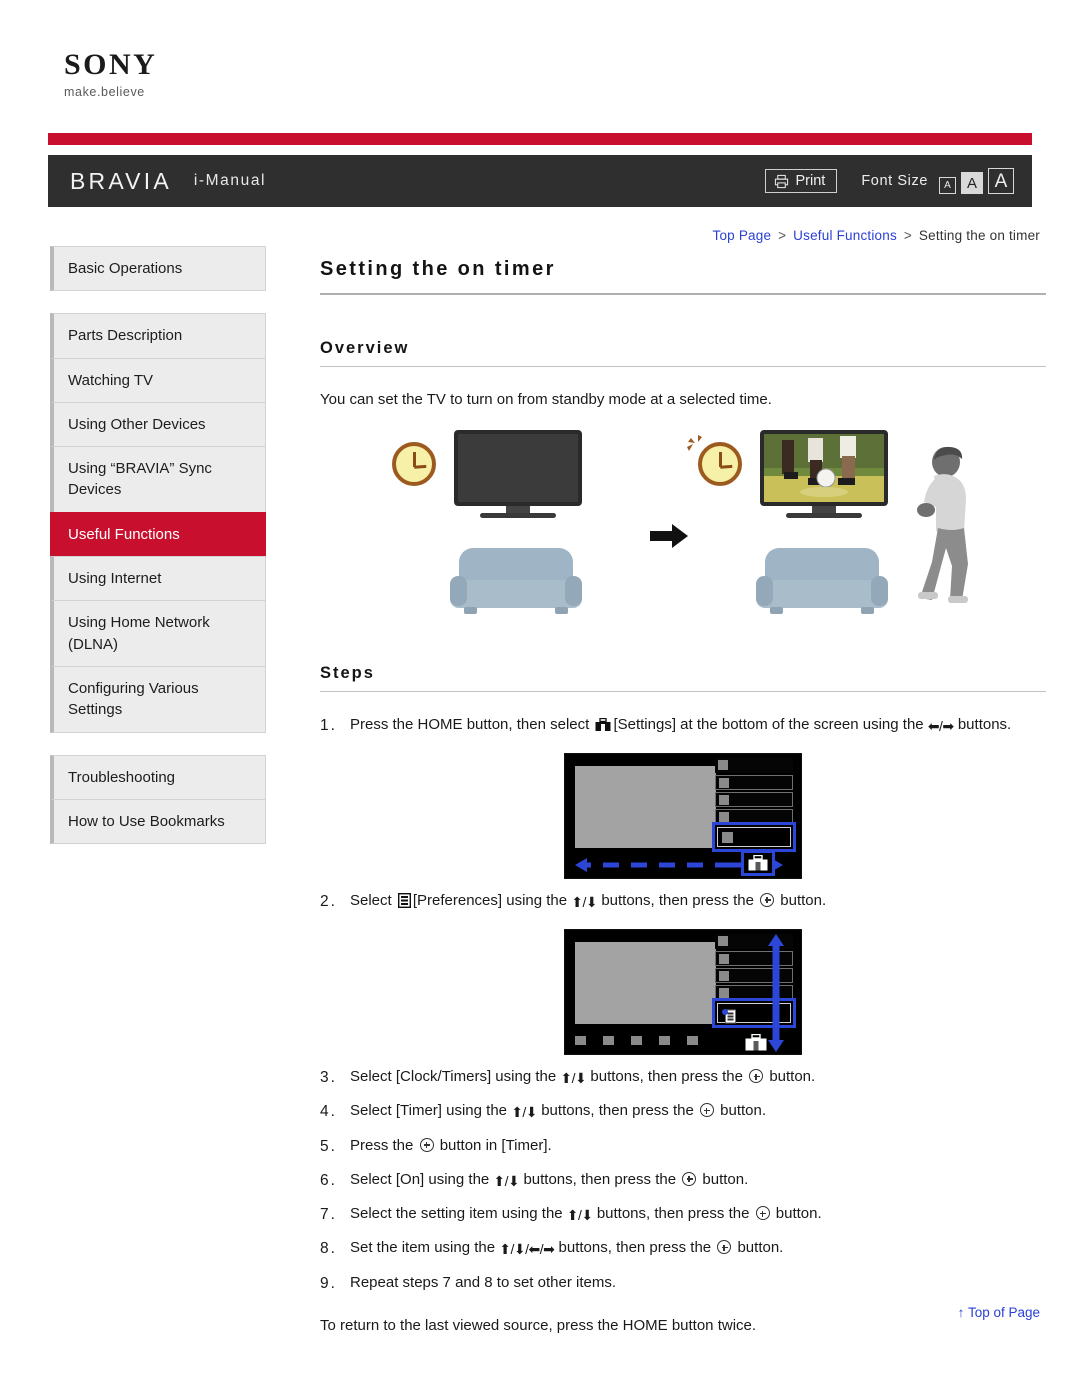  I want to click on mockup-settings-toolbox-highlighted, so click(758, 862).